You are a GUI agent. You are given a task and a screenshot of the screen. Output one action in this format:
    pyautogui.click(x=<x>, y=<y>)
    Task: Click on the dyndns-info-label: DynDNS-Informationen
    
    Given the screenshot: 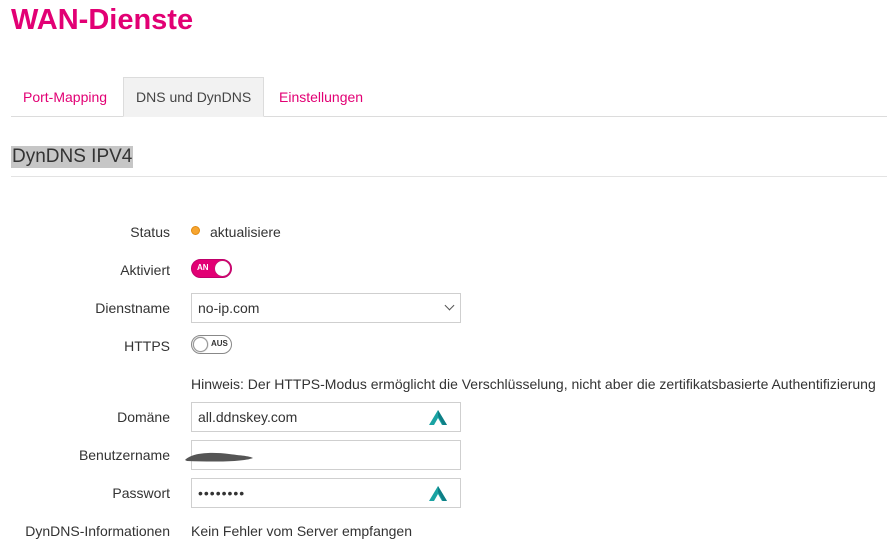 What is the action you would take?
    pyautogui.click(x=97, y=531)
    